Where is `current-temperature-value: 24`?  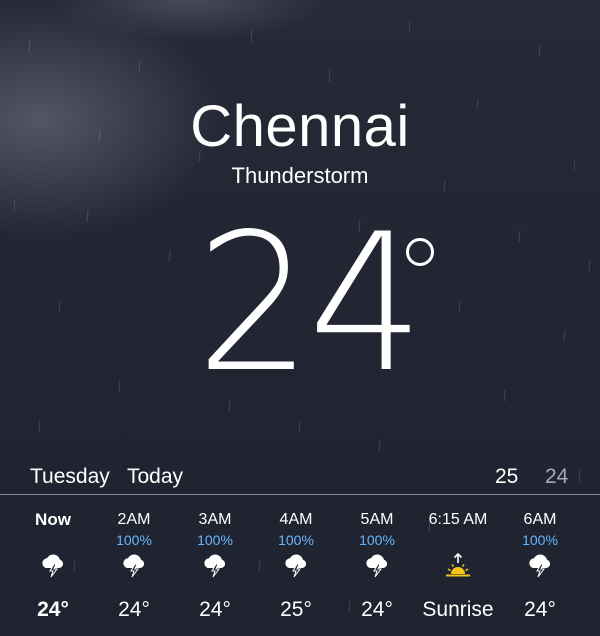
current-temperature-value: 24 is located at coordinates (310, 303).